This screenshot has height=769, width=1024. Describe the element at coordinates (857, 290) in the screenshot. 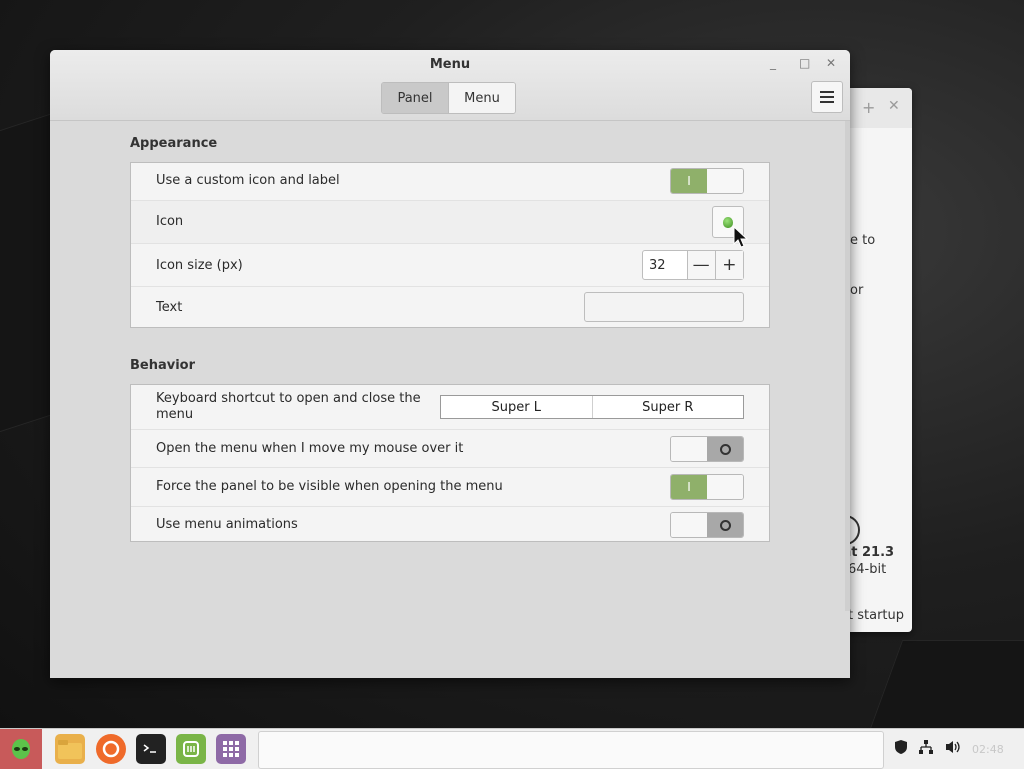

I see `welcome-text: or` at that location.